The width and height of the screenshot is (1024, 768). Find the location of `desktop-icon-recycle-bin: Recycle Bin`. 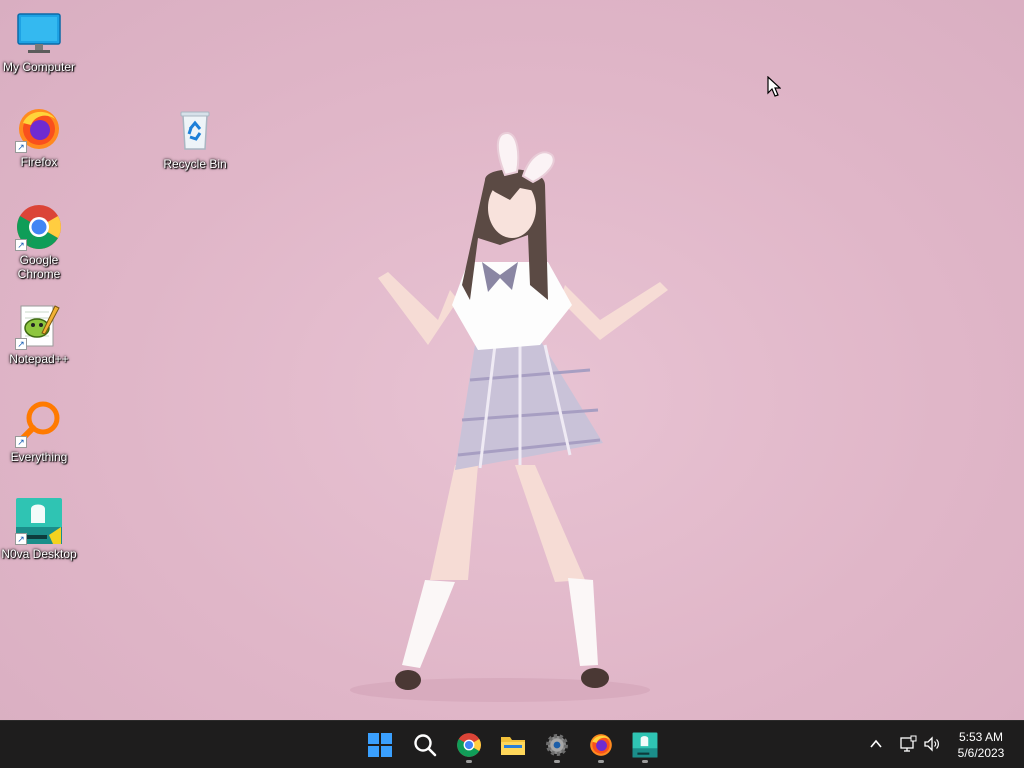

desktop-icon-recycle-bin: Recycle Bin is located at coordinates (195, 139).